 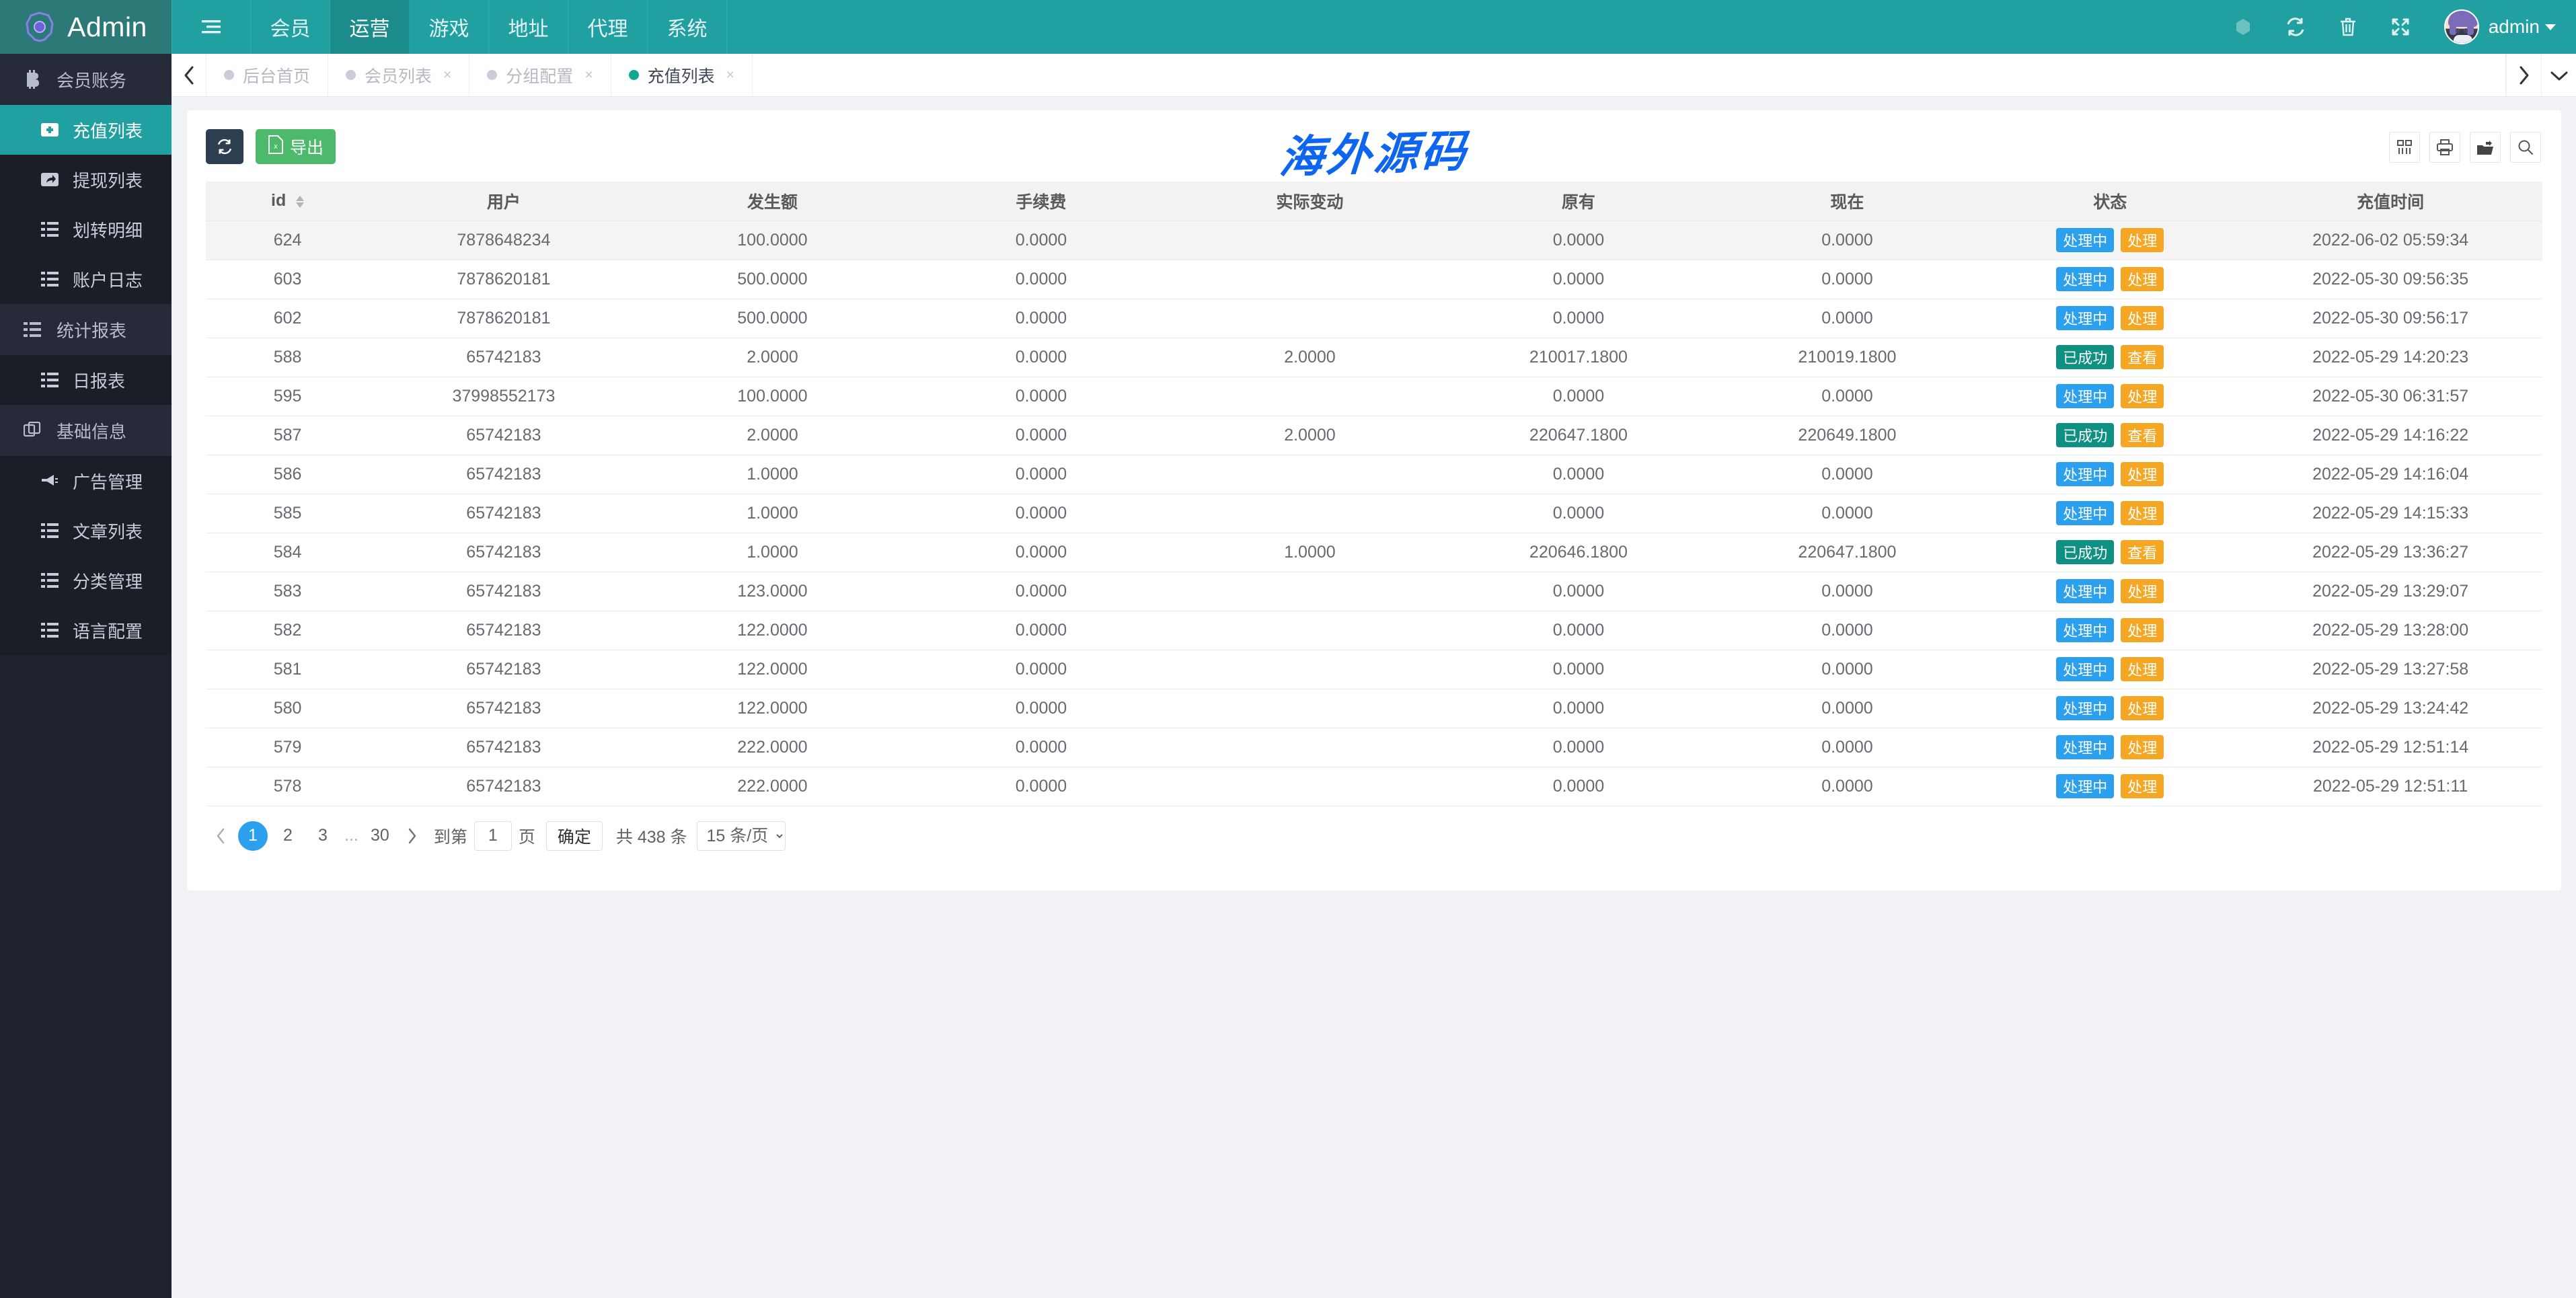 I want to click on nav-item-0: 会员, so click(x=290, y=27).